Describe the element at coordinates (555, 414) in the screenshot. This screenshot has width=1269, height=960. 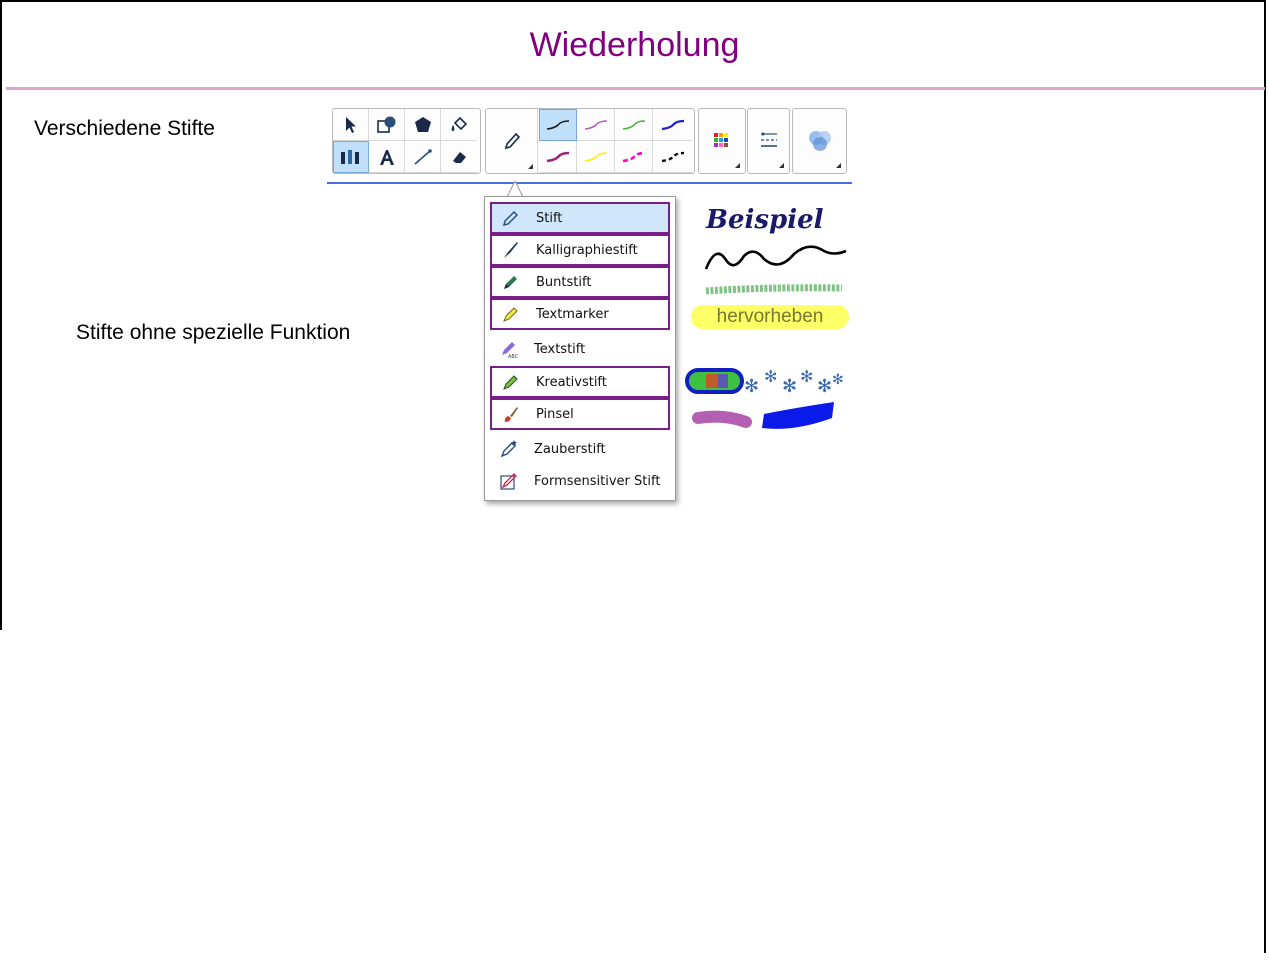
I see `menu-item-label: Pinsel` at that location.